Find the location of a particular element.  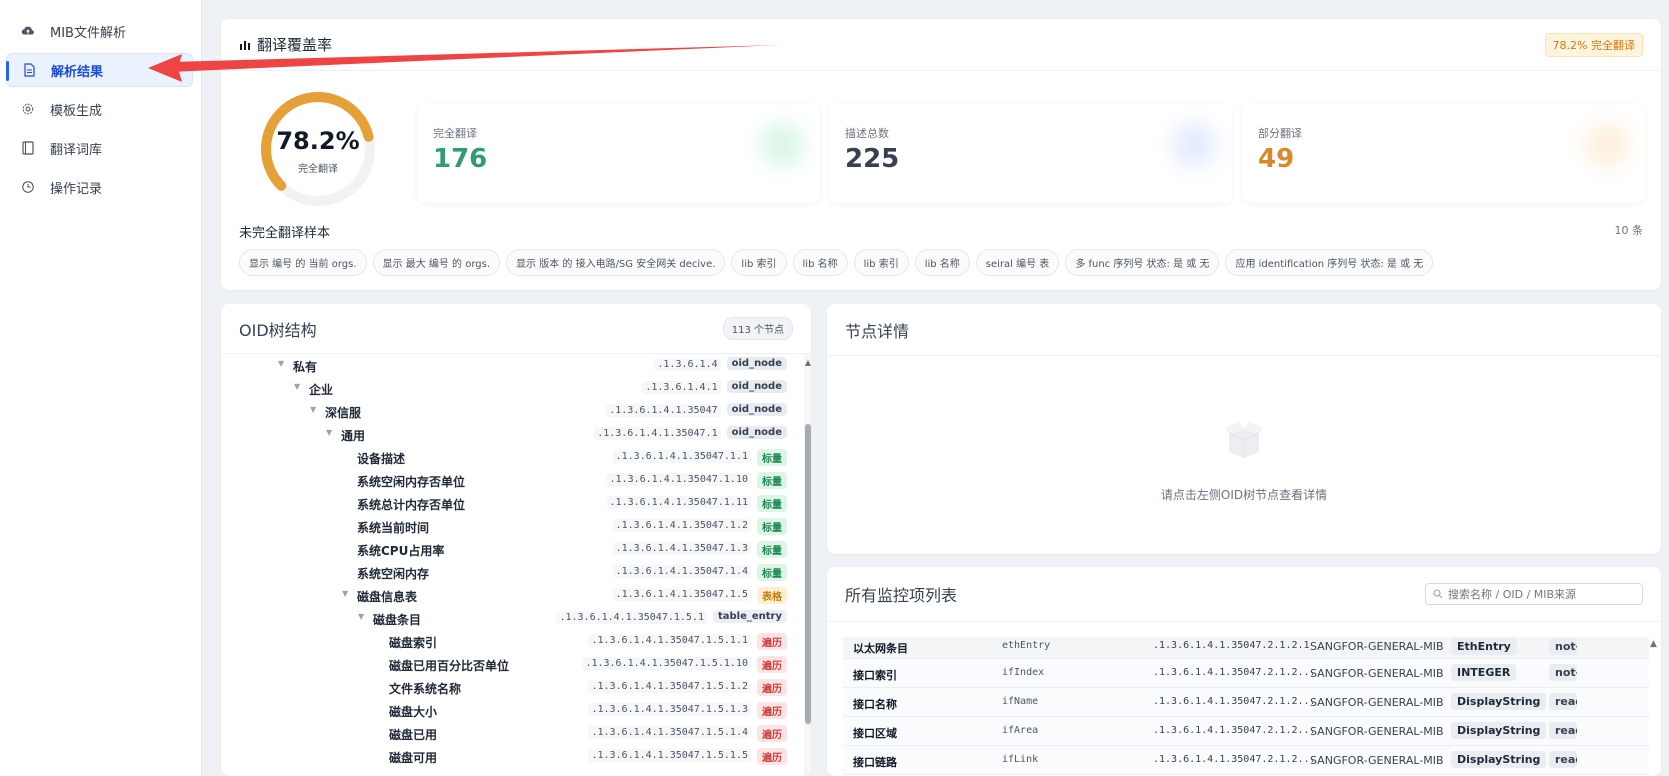

tree-node-type-tag: 遍历 is located at coordinates (772, 687).